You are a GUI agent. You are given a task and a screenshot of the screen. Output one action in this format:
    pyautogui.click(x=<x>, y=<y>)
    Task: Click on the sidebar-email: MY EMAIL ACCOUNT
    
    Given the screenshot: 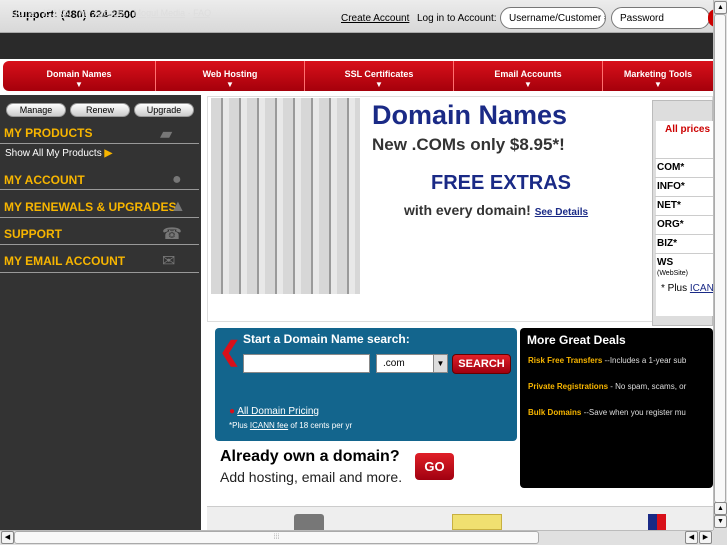 What is the action you would take?
    pyautogui.click(x=64, y=261)
    